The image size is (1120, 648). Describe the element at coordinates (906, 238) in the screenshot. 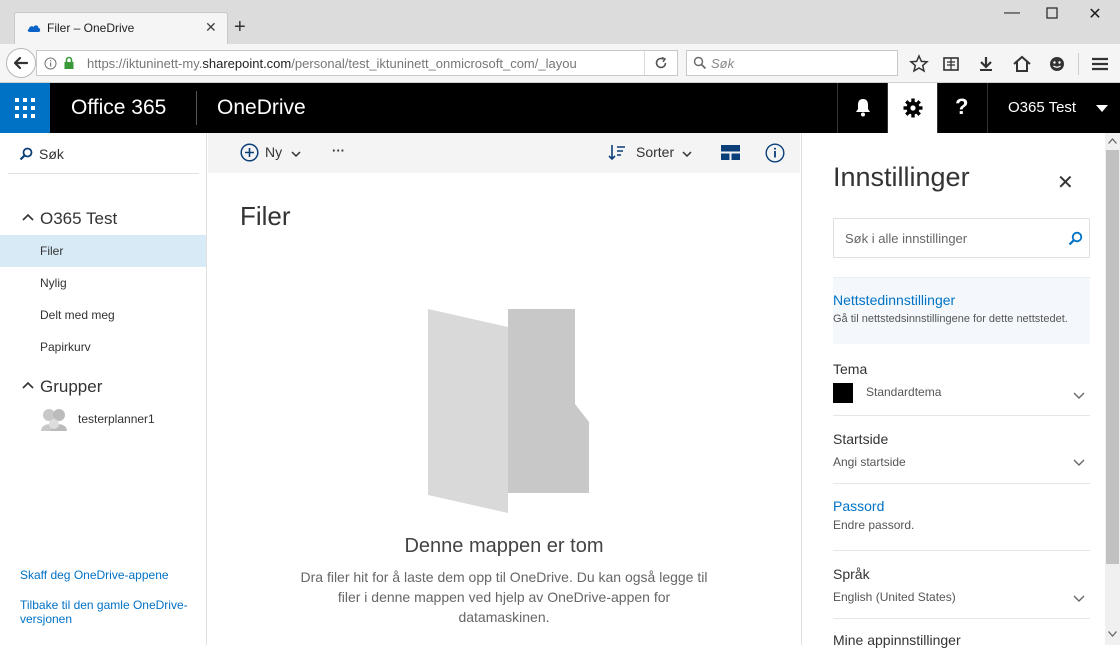

I see `settings-search-placeholder: Søk i alle innstillinger` at that location.